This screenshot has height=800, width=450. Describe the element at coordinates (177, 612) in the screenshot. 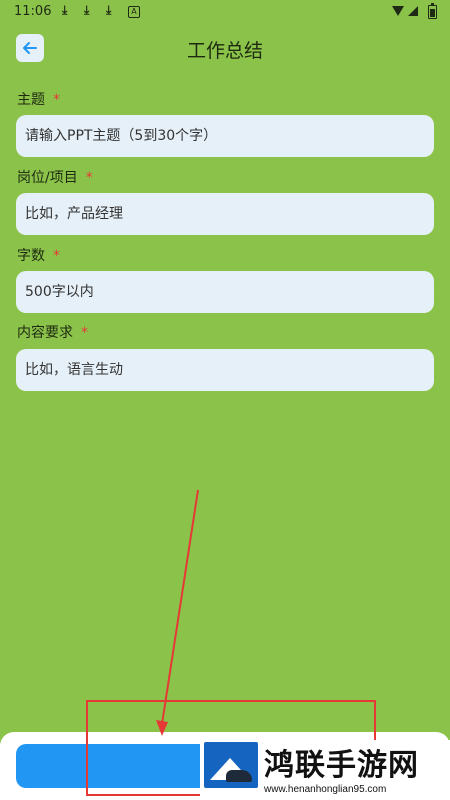

I see `annotation-arrow` at that location.